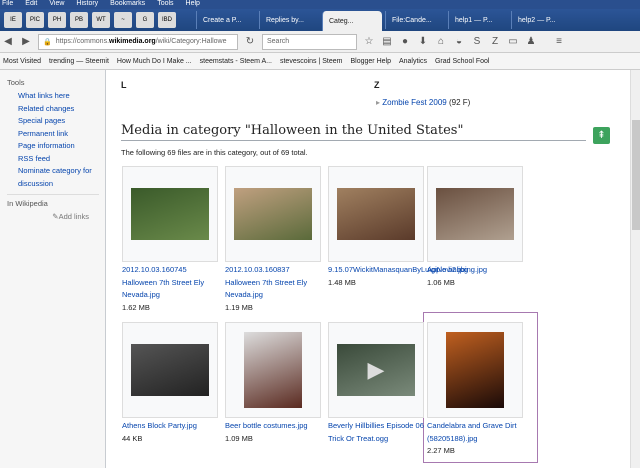 The height and width of the screenshot is (468, 640). What do you see at coordinates (56, 146) in the screenshot?
I see `sidebar-link: Page information` at bounding box center [56, 146].